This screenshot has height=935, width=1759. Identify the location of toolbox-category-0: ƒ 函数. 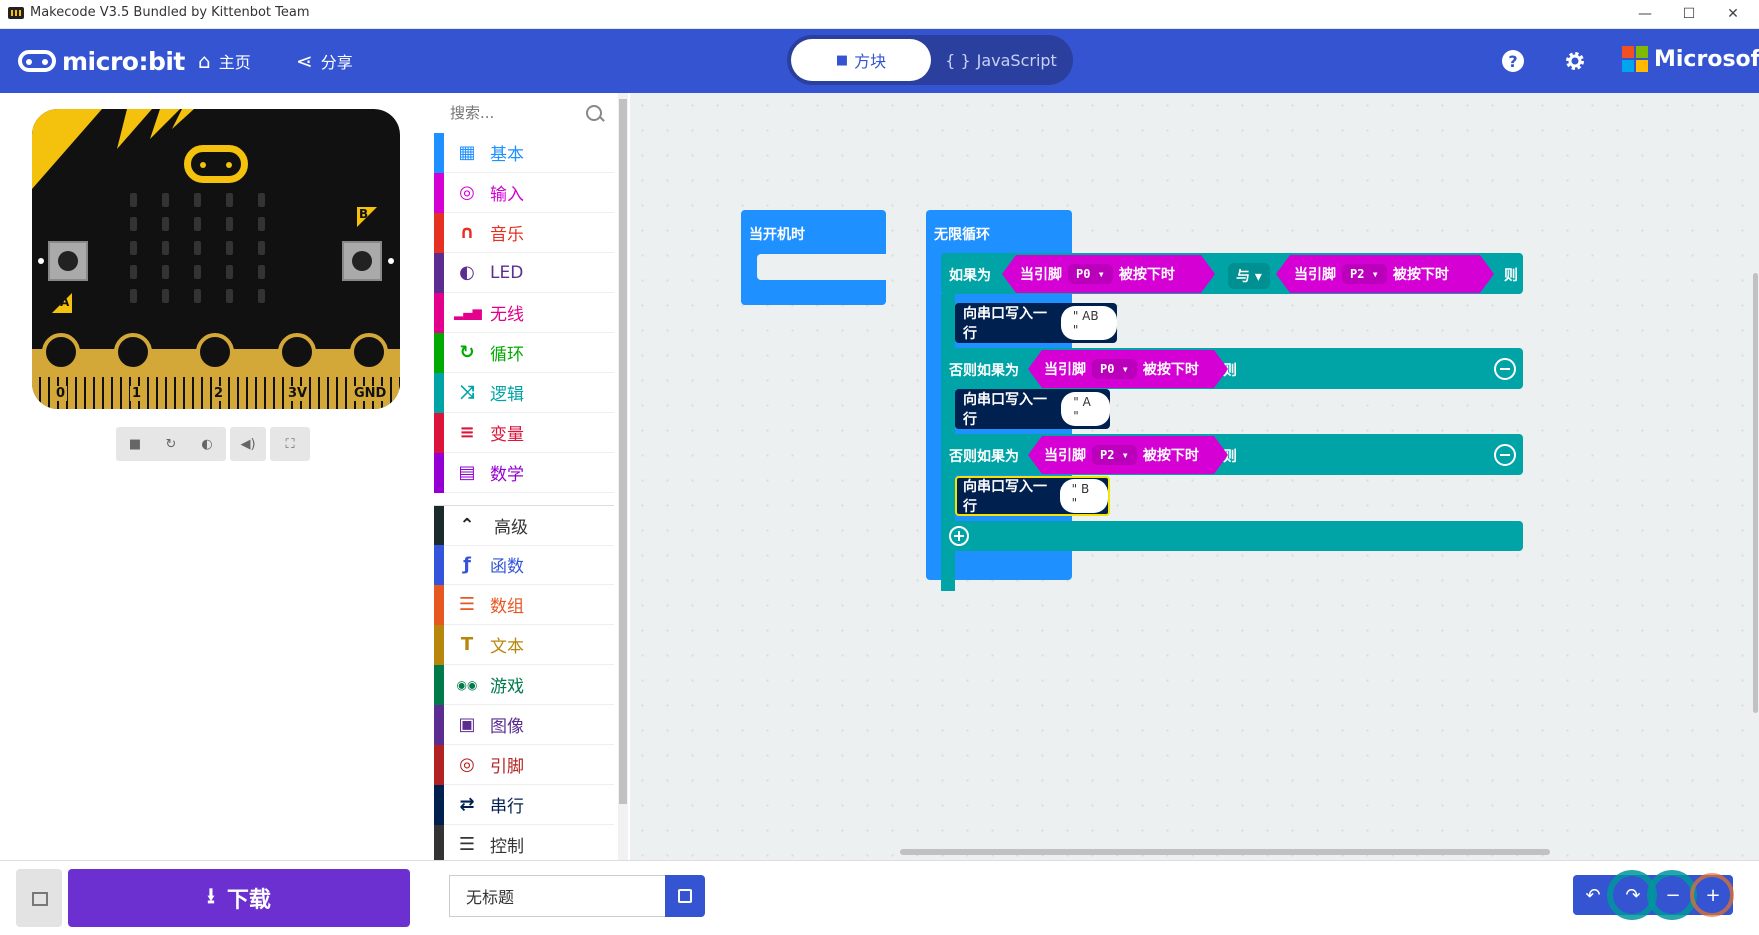
(524, 565).